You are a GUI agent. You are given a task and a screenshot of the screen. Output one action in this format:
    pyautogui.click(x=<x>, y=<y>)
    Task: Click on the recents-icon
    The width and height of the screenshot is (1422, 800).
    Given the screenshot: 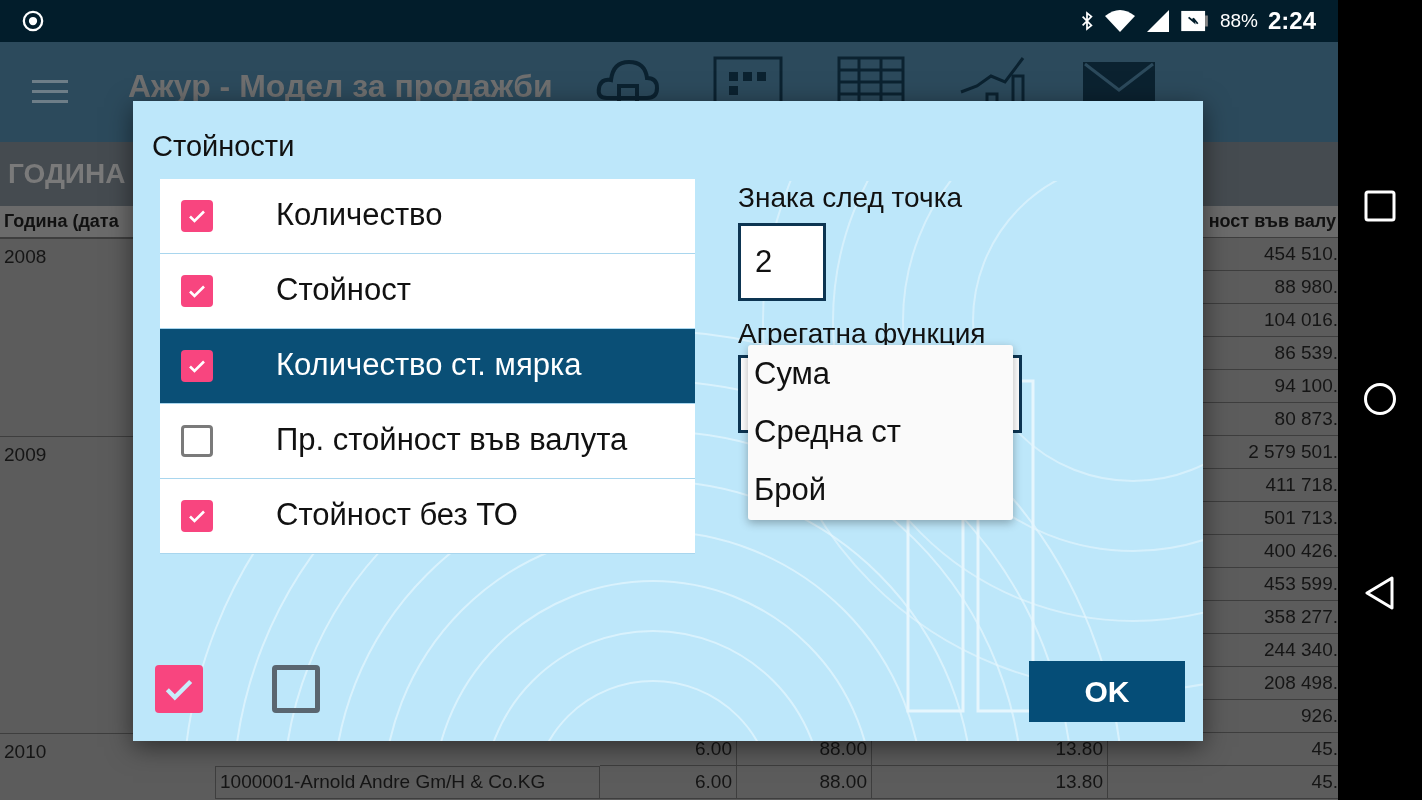 What is the action you would take?
    pyautogui.click(x=1380, y=206)
    